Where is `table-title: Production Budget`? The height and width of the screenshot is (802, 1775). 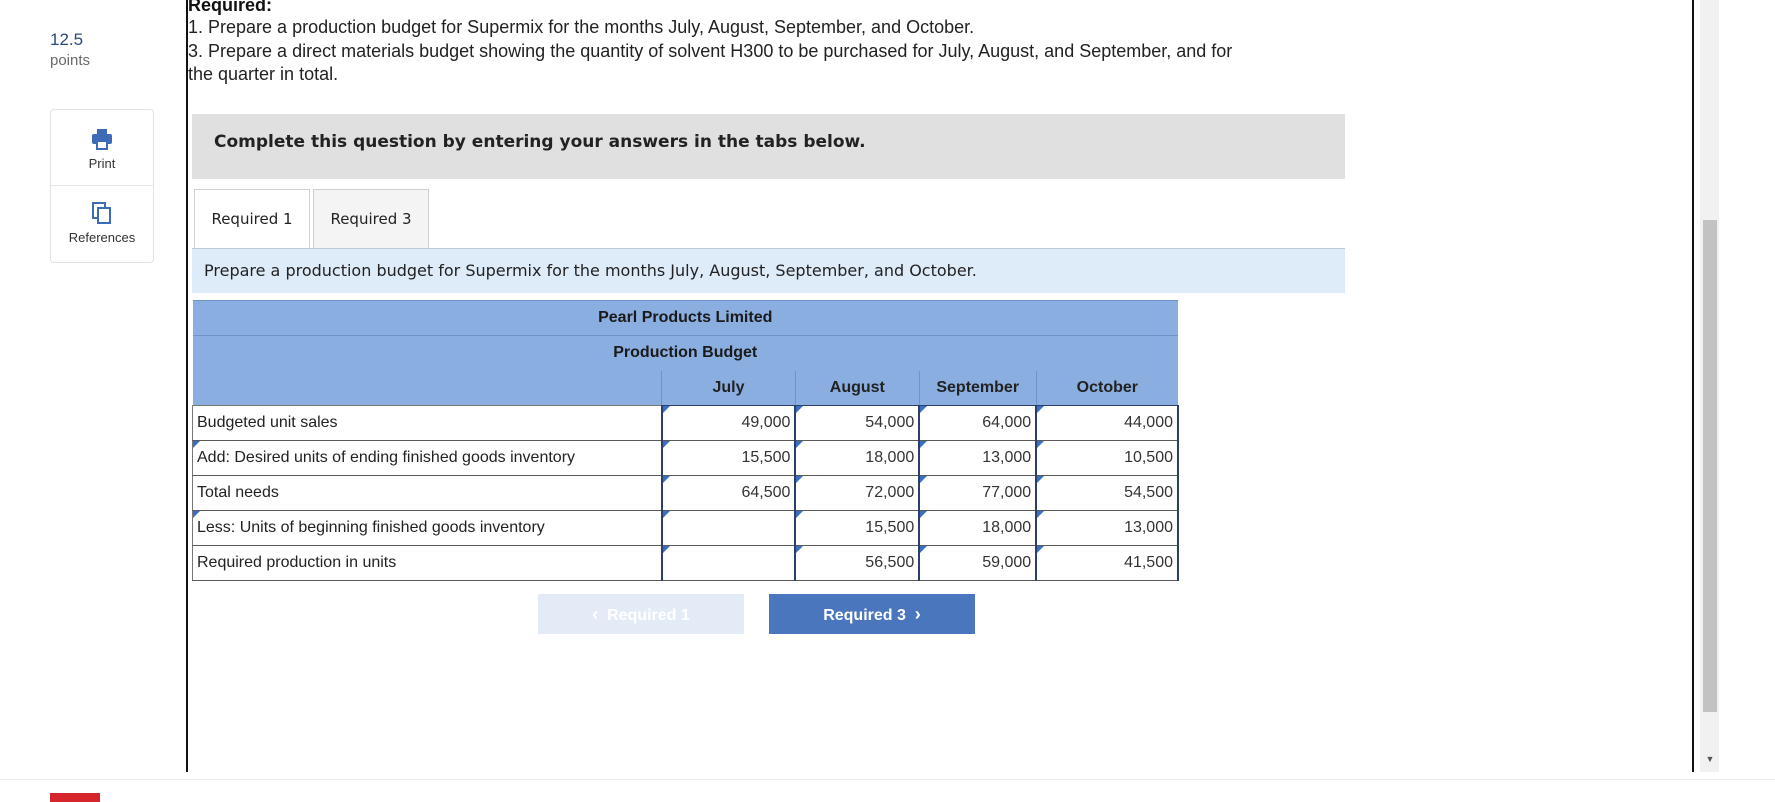 table-title: Production Budget is located at coordinates (685, 353).